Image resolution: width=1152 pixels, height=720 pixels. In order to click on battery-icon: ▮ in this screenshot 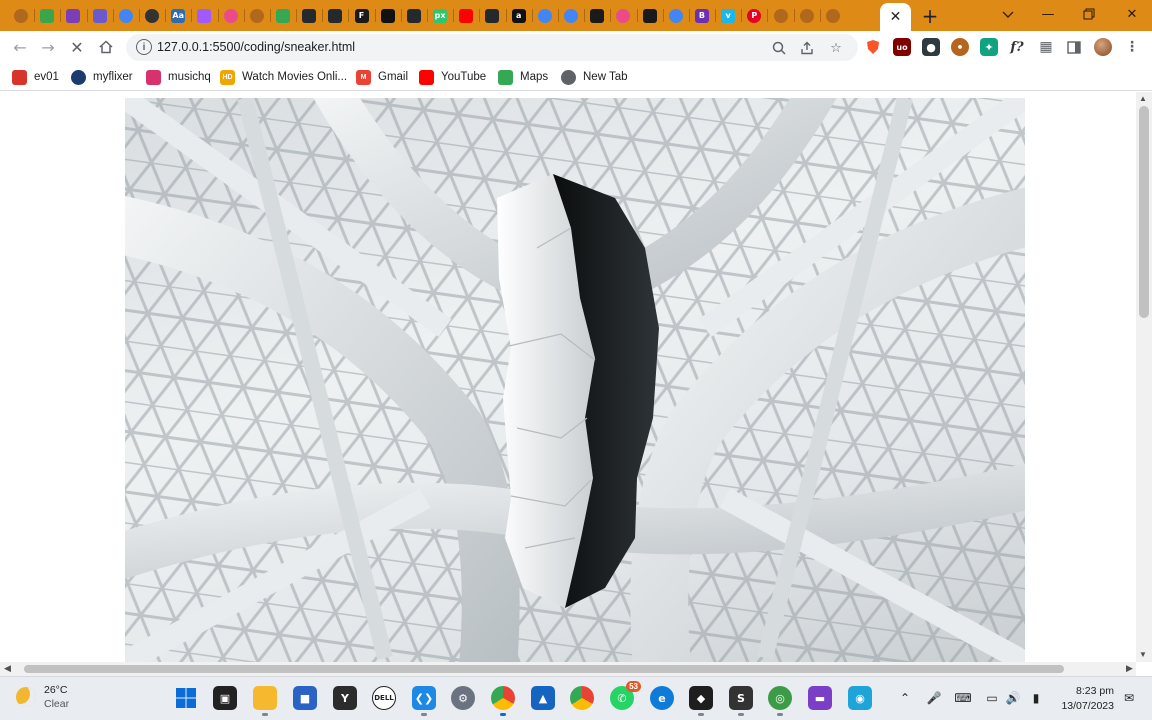, I will do `click(1036, 698)`.